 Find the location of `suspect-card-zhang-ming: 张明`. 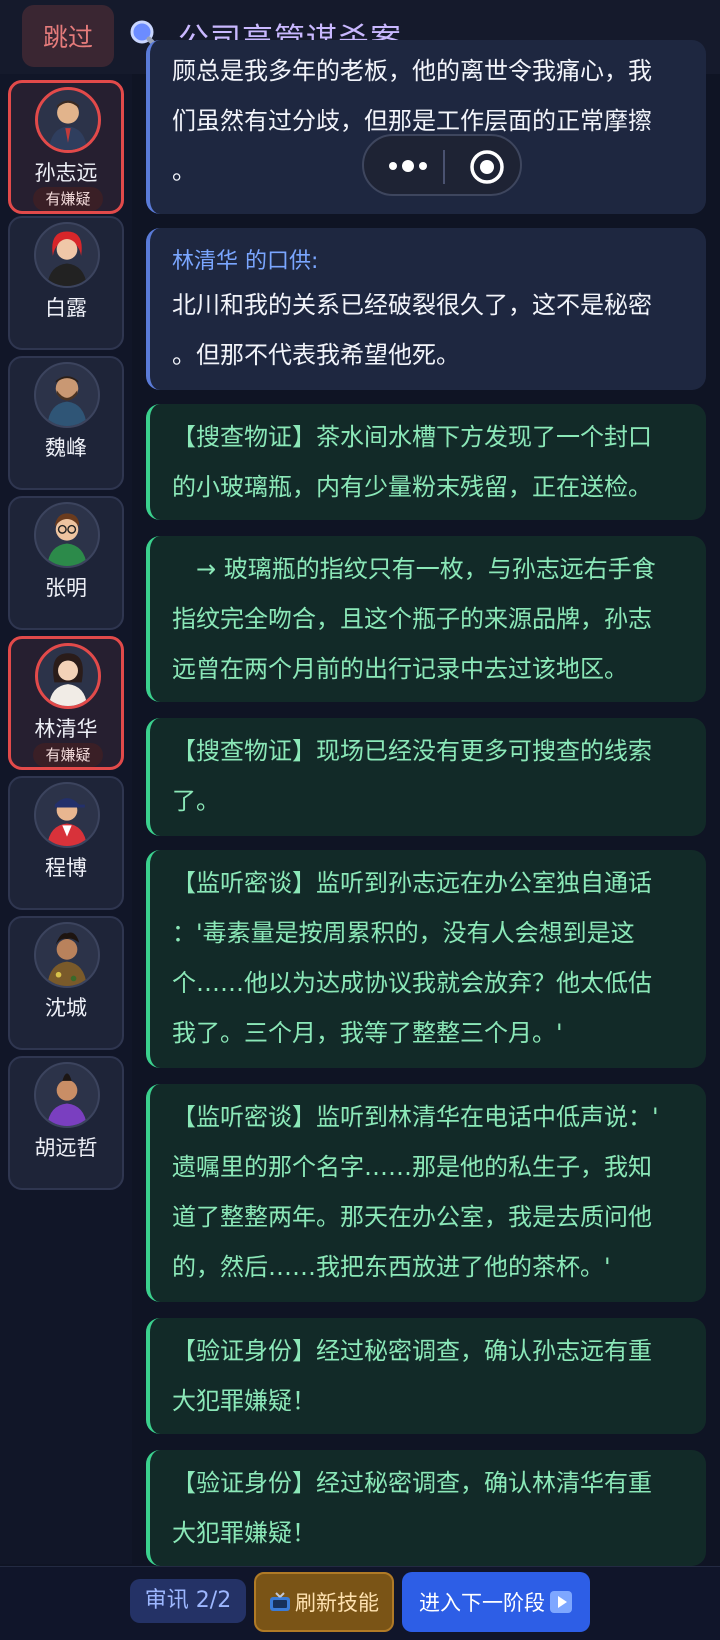

suspect-card-zhang-ming: 张明 is located at coordinates (66, 563).